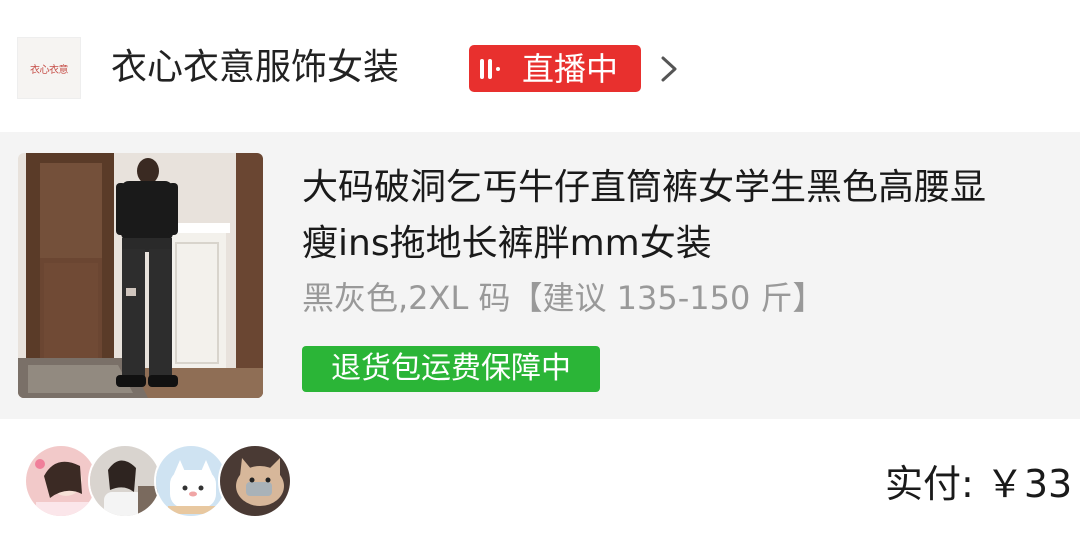 Image resolution: width=1080 pixels, height=540 pixels. I want to click on product-image, so click(140, 275).